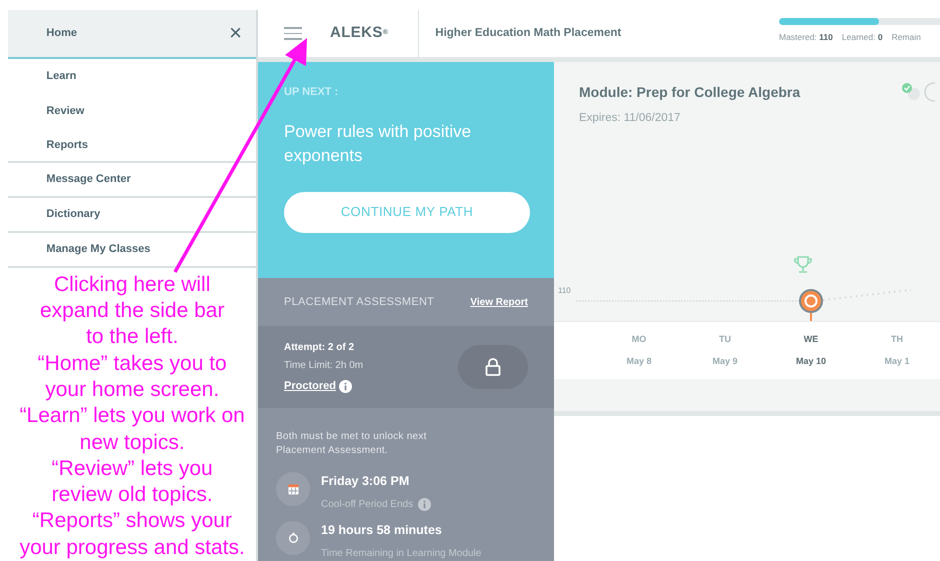 The image size is (940, 561). What do you see at coordinates (378, 143) in the screenshot?
I see `topic-title: Power rules with positive exponents` at bounding box center [378, 143].